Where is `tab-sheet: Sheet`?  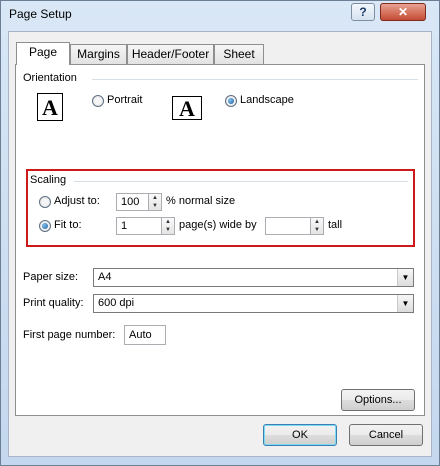
tab-sheet: Sheet is located at coordinates (239, 54).